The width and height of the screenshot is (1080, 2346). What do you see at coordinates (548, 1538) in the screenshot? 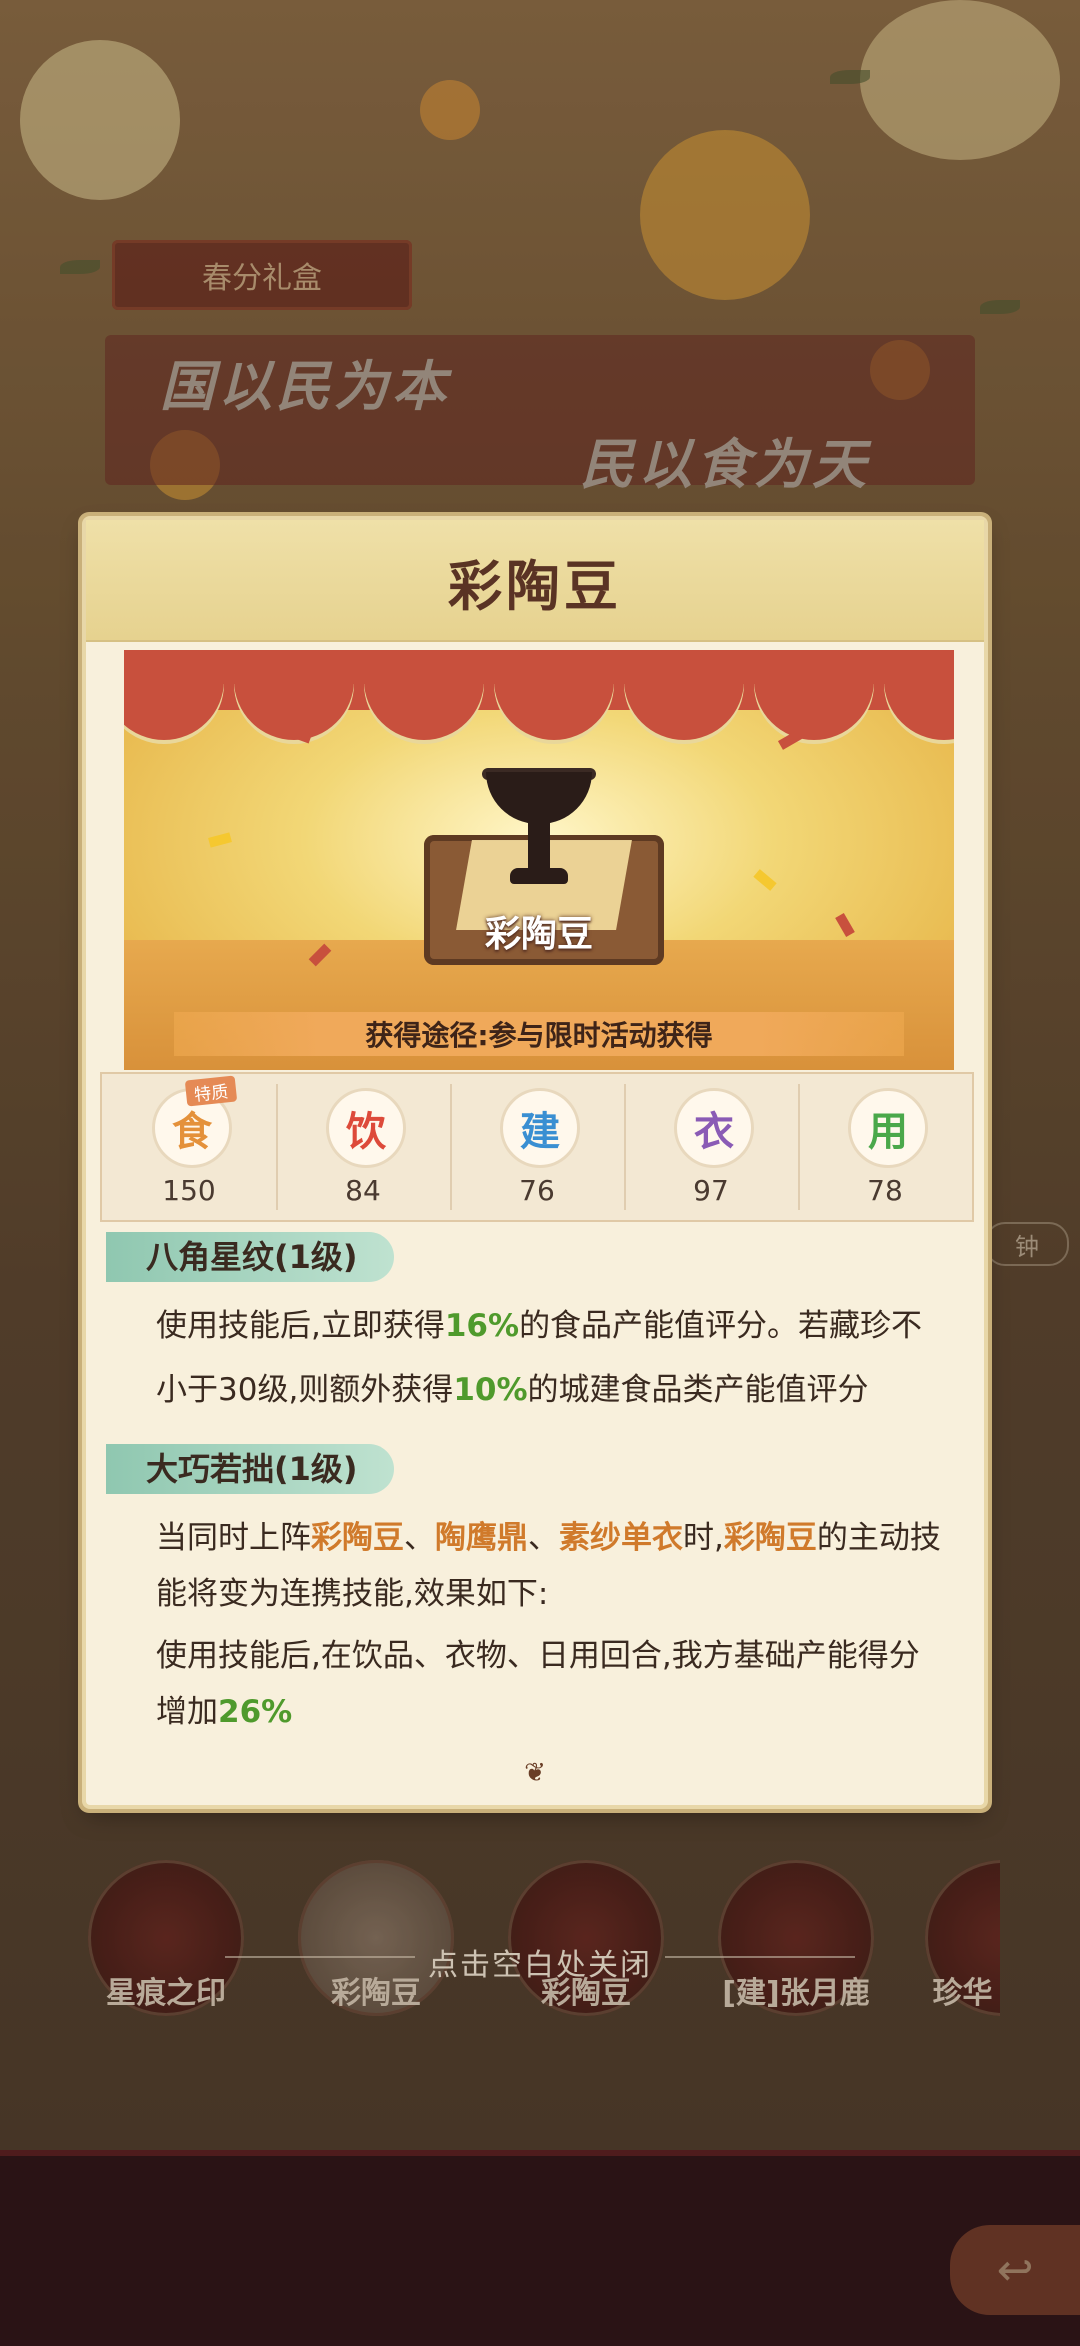
I see `skill-2-line-1: 当同时上阵彩陶豆、陶鹰鼎、素纱单衣时,彩陶豆的主动技` at bounding box center [548, 1538].